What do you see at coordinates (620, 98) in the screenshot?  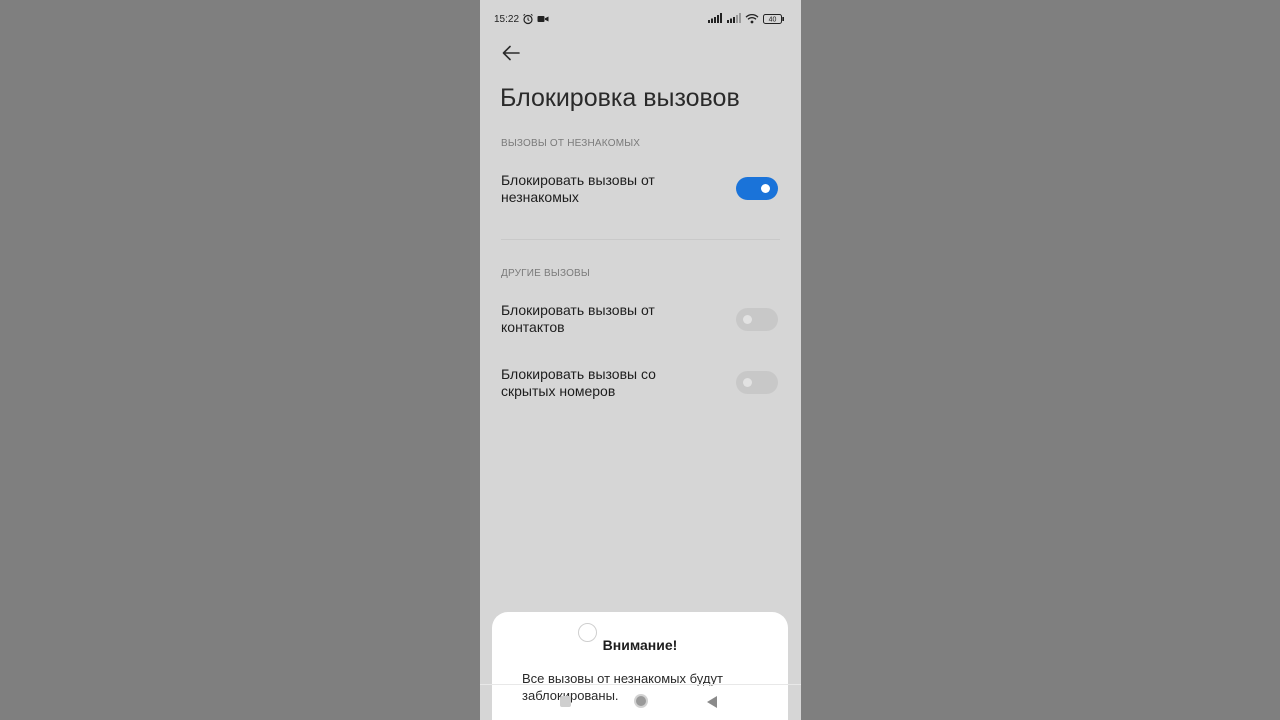 I see `page-title: Блокировка вызовов` at bounding box center [620, 98].